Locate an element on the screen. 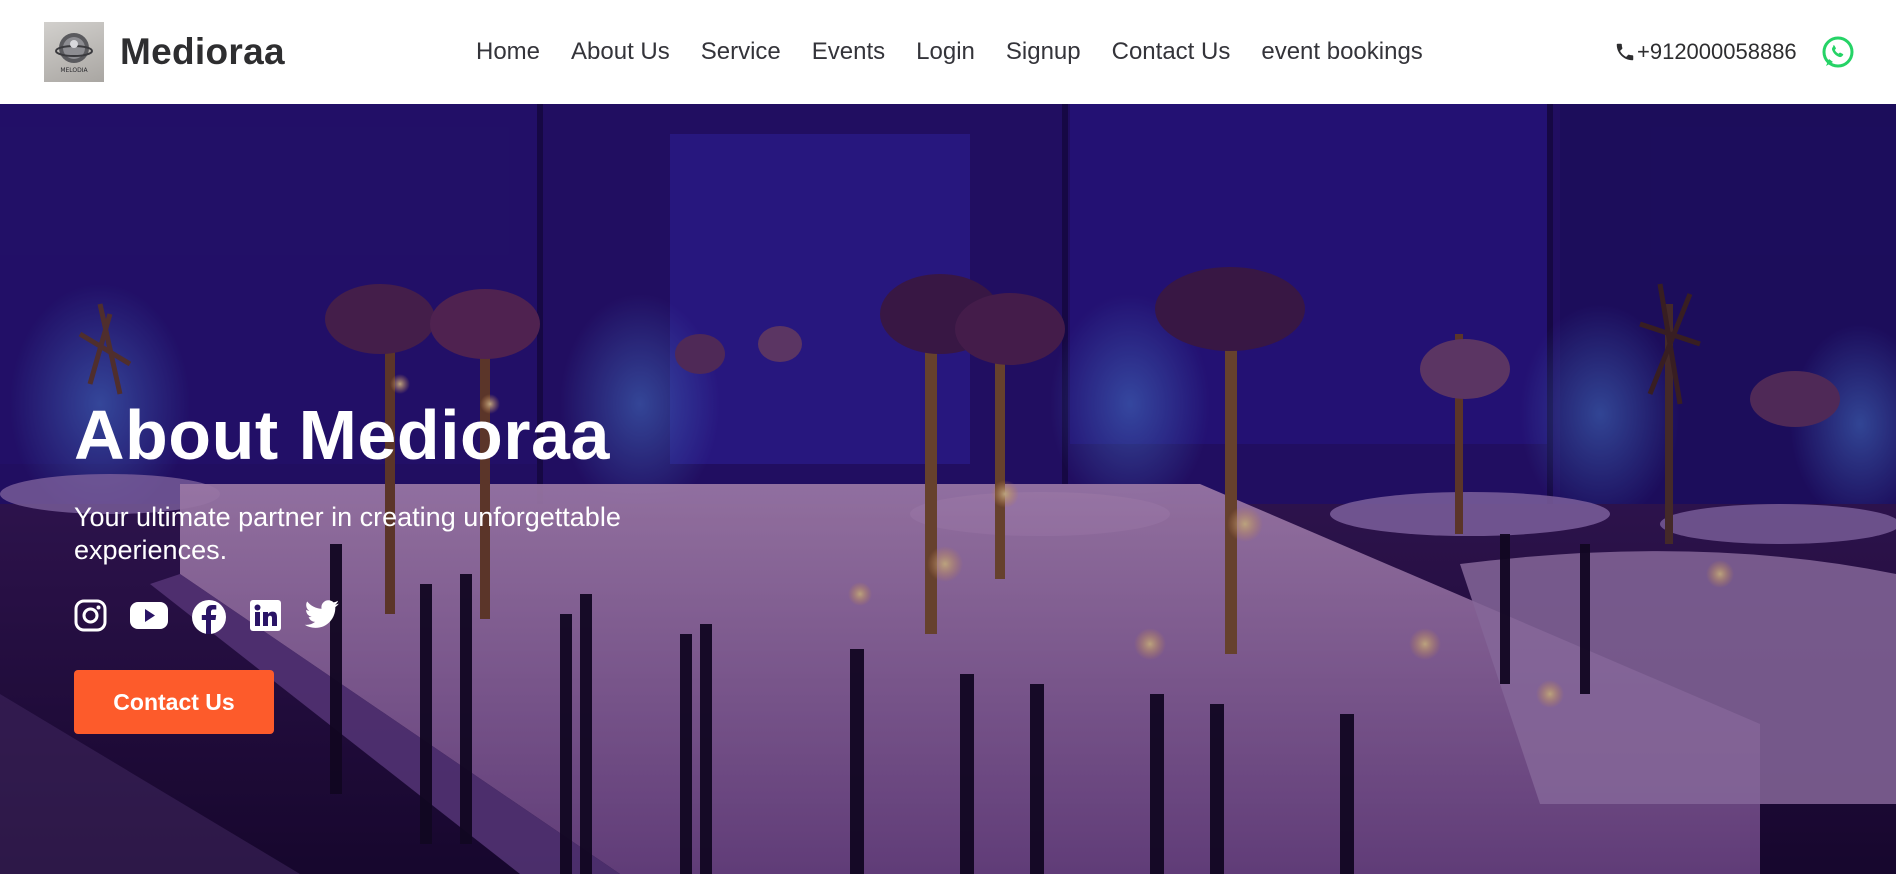 This screenshot has width=1896, height=874. nav-item-signup: Signup is located at coordinates (1043, 52).